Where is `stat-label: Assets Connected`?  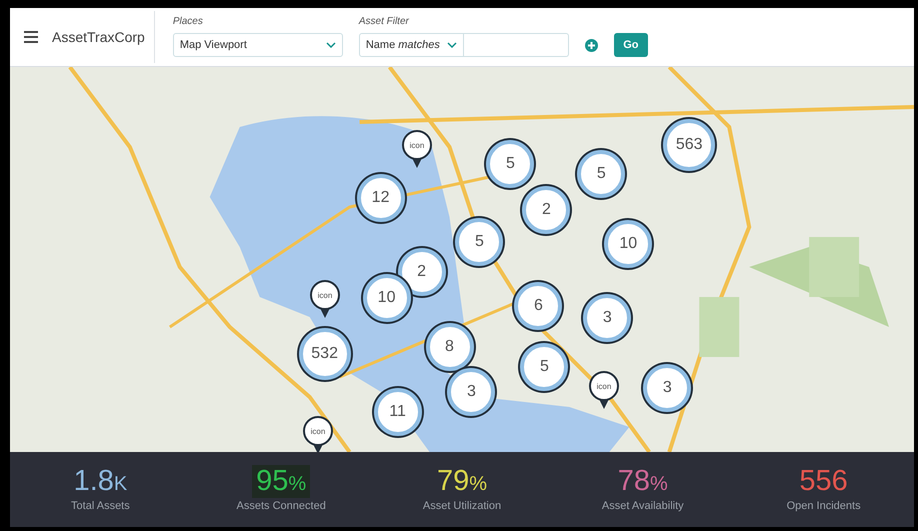
stat-label: Assets Connected is located at coordinates (281, 506).